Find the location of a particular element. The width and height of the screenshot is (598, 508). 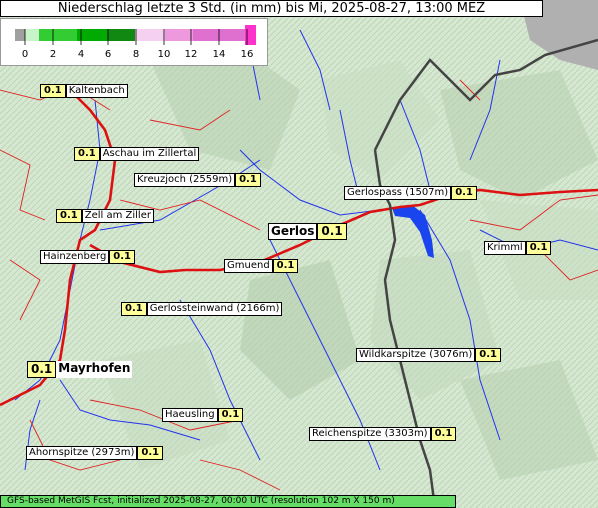

place-label: 0.1 Zell am Ziller is located at coordinates (105, 216).